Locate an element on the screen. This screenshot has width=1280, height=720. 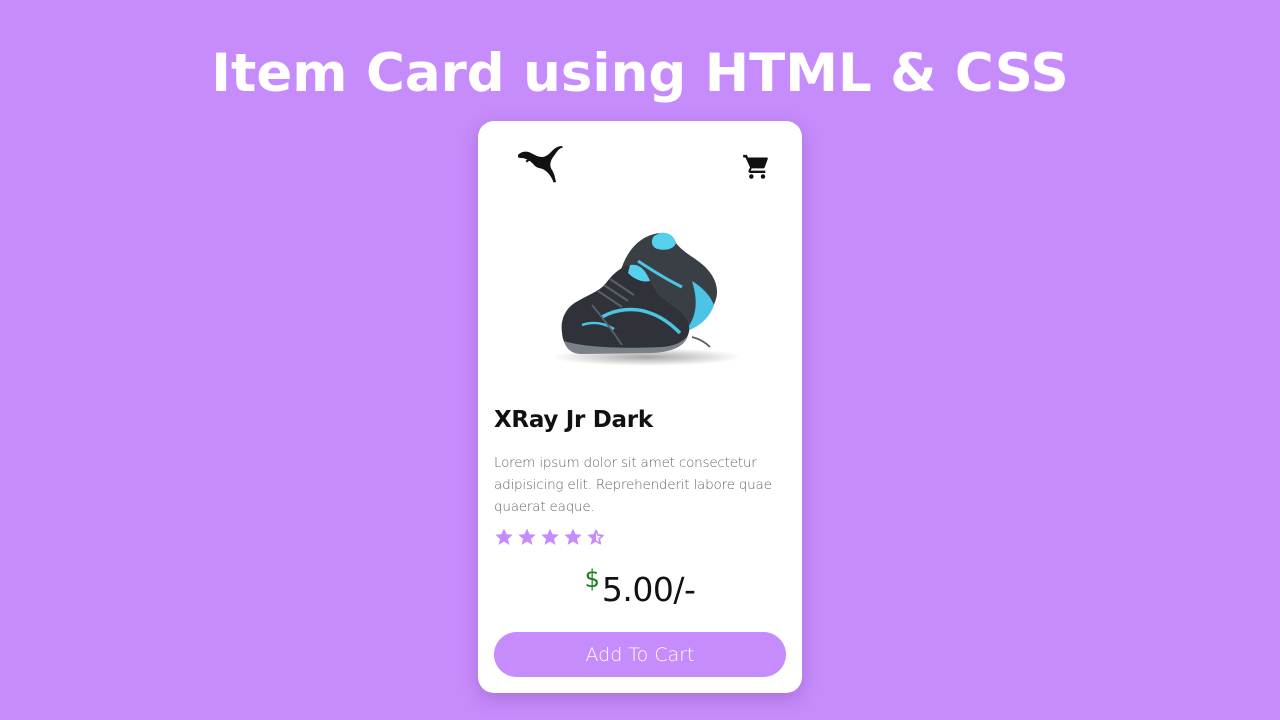
currency-symbol: $ is located at coordinates (592, 579).